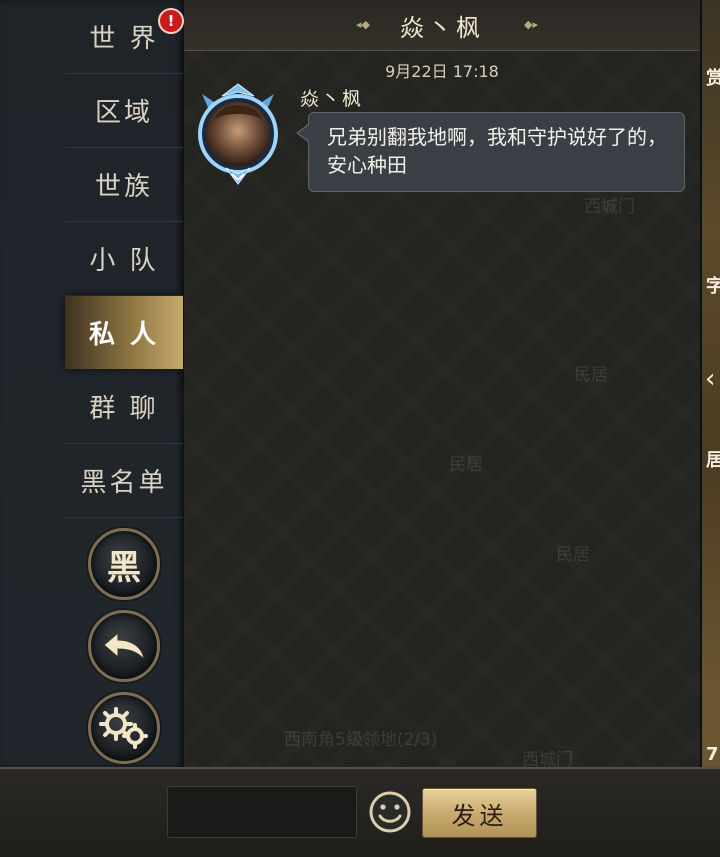  I want to click on emoji-button, so click(390, 812).